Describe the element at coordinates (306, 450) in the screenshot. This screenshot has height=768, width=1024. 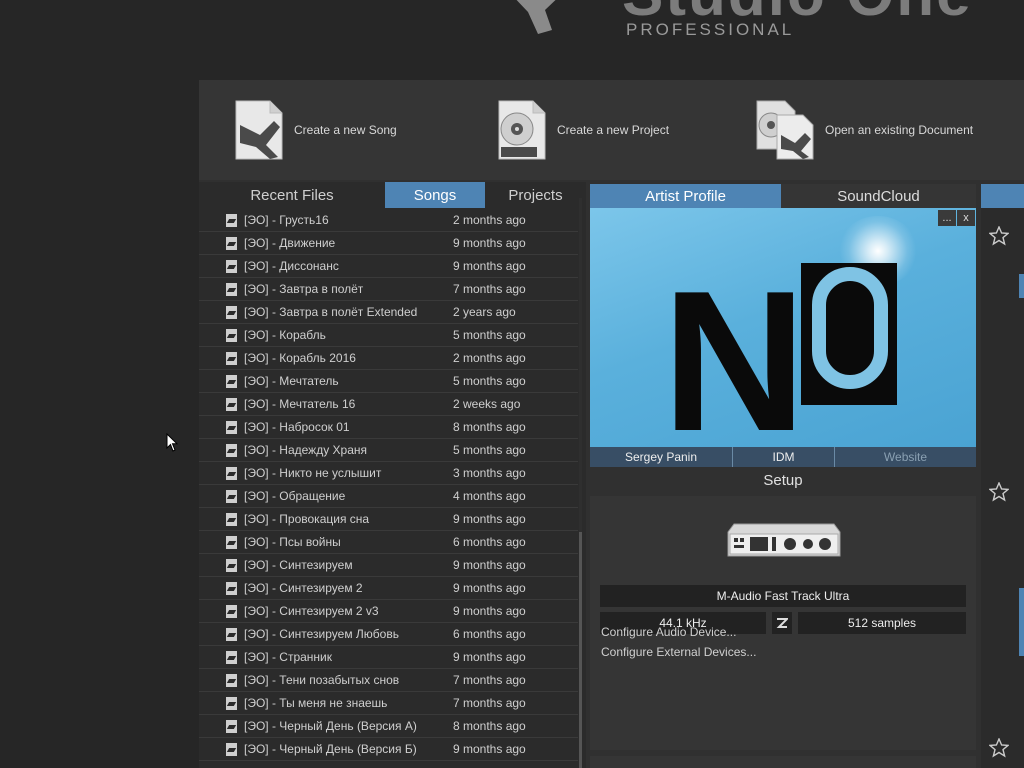
I see `song-file-name: [ЭО] - Надежду Храня` at that location.